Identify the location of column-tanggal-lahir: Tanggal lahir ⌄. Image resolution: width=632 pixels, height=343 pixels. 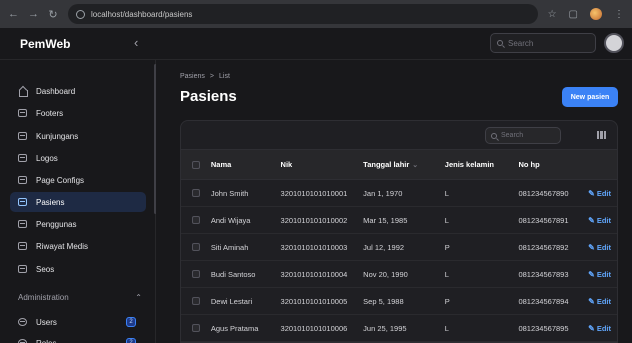
(404, 164).